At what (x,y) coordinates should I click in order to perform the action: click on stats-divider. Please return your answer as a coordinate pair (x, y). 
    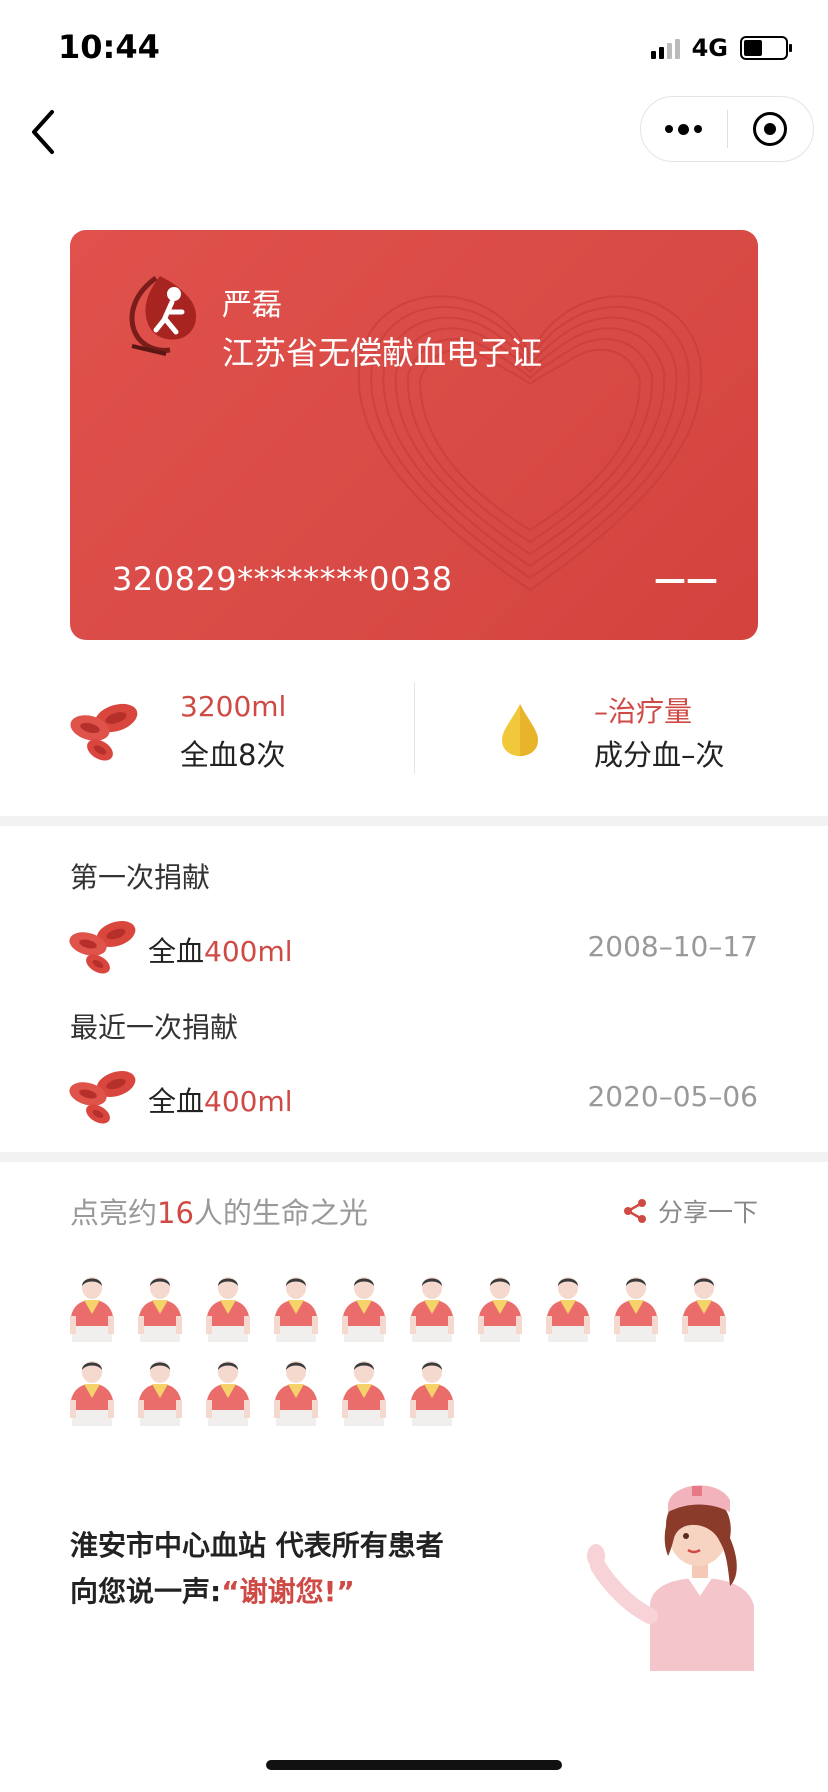
    Looking at the image, I should click on (414, 728).